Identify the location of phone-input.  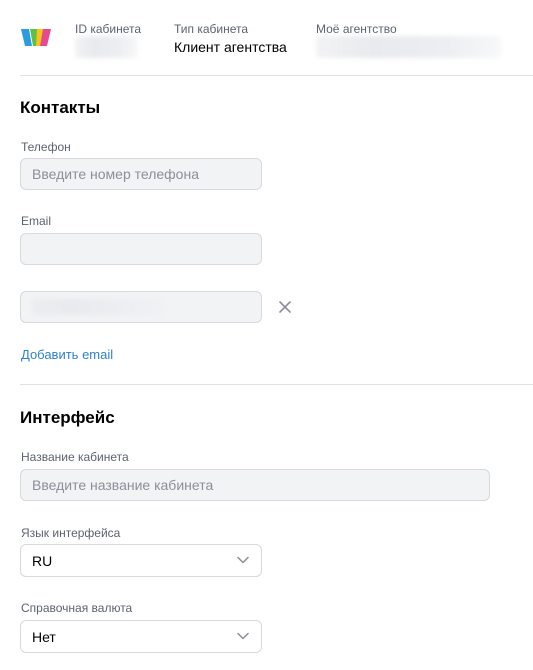
(141, 174).